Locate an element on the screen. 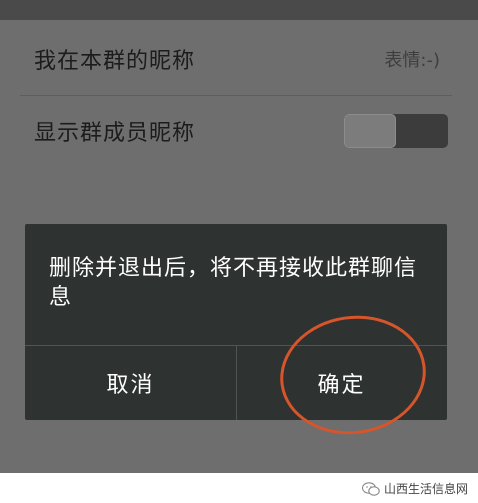 The height and width of the screenshot is (503, 478). top-bar is located at coordinates (239, 10).